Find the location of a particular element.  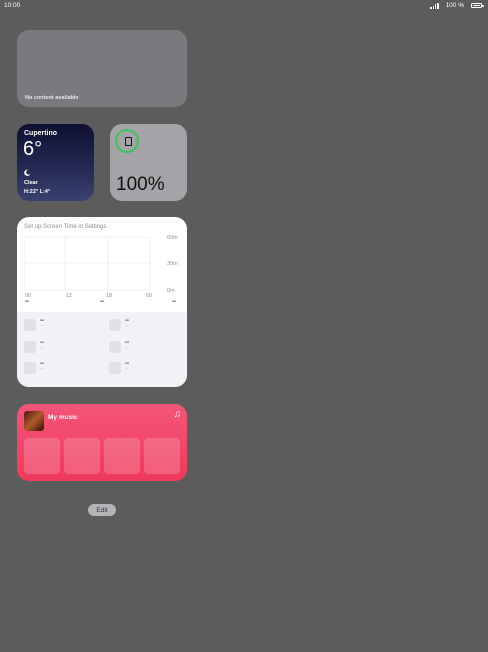

weather-city: Cupertino is located at coordinates (41, 133).